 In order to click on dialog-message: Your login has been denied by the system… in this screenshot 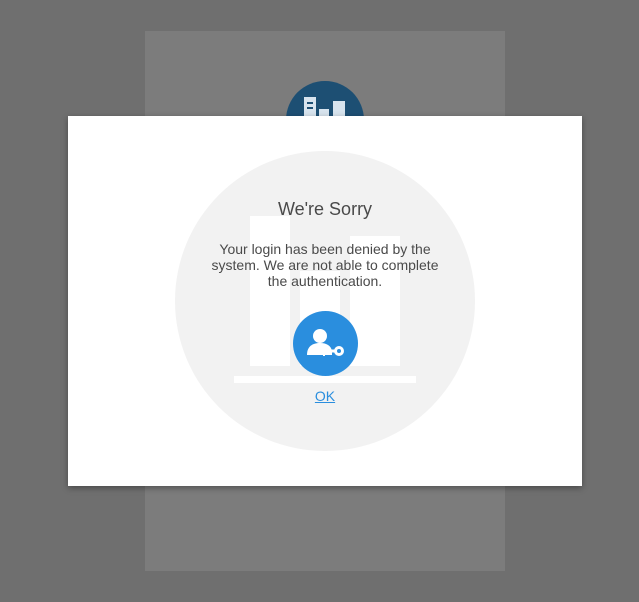, I will do `click(325, 265)`.